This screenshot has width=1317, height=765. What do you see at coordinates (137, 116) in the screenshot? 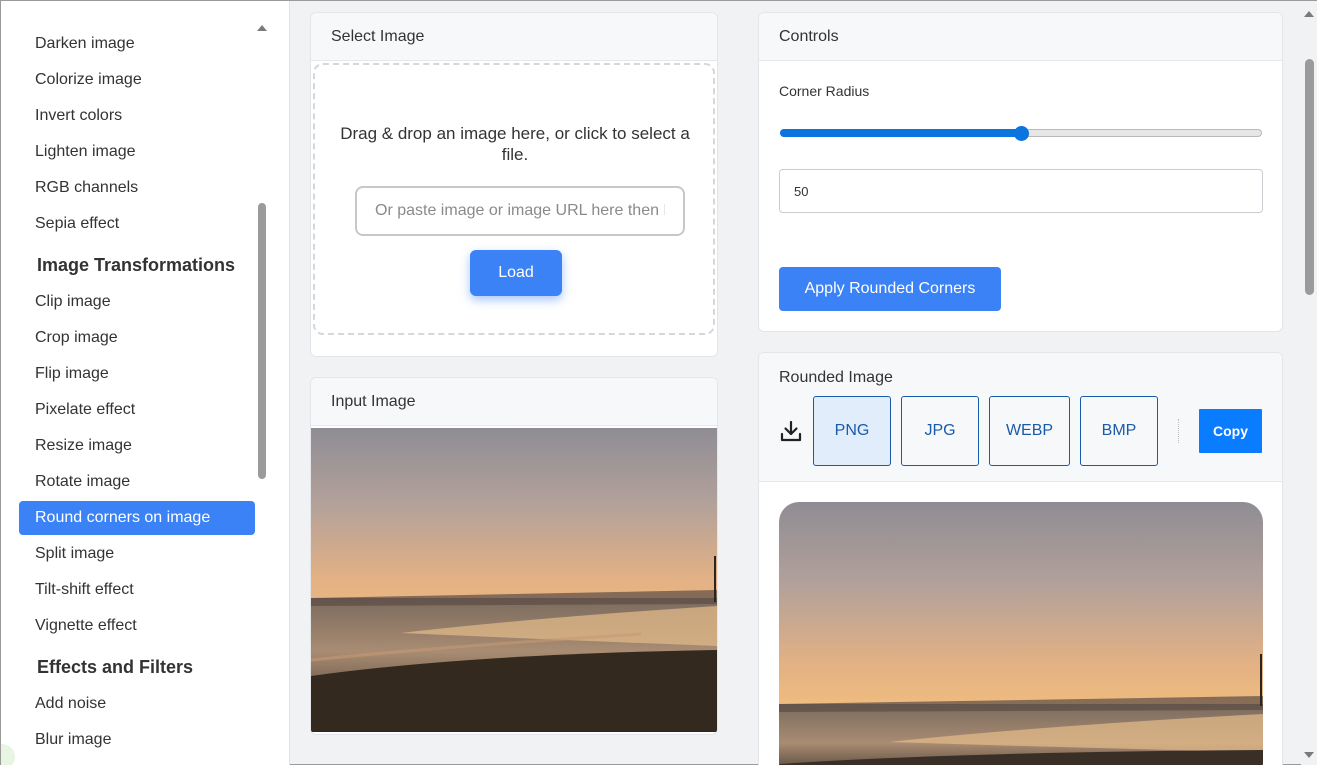
I see `sidebar-item-invert-colors: Invert colors` at bounding box center [137, 116].